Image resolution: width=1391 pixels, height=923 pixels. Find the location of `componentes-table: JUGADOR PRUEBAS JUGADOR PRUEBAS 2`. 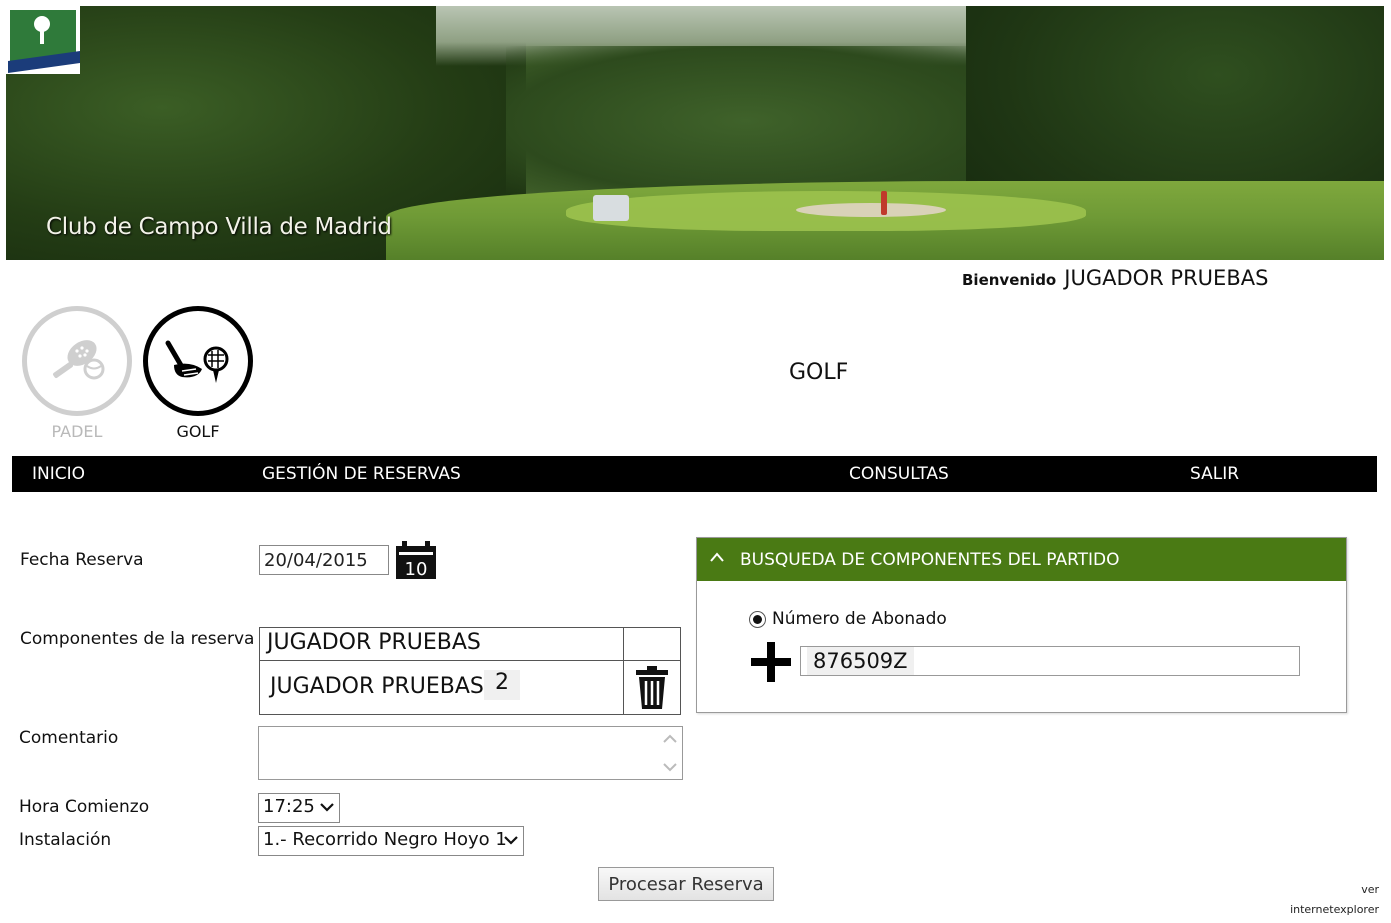

componentes-table: JUGADOR PRUEBAS JUGADOR PRUEBAS 2 is located at coordinates (470, 671).